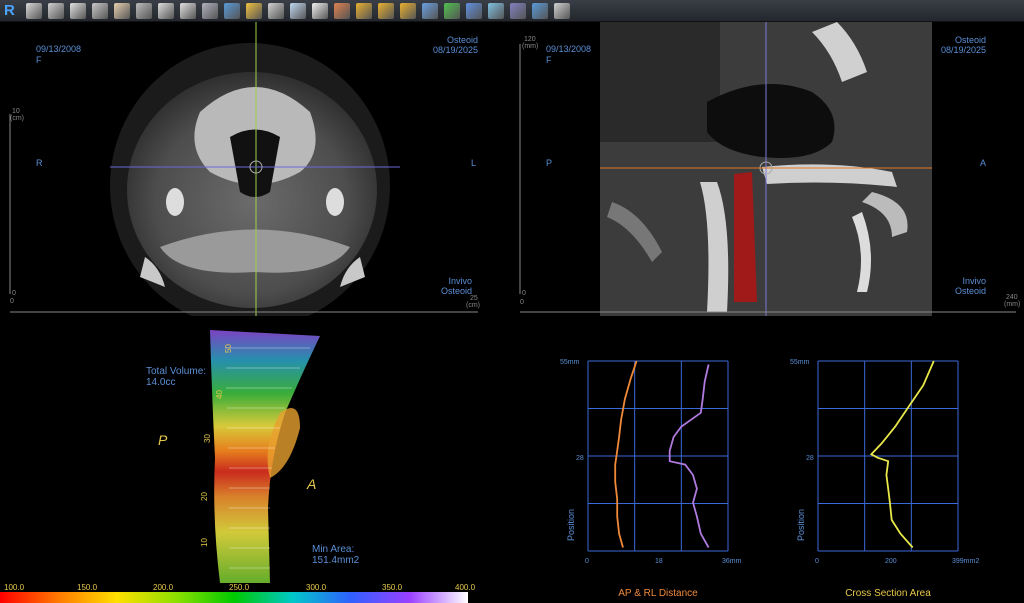  What do you see at coordinates (163, 440) in the screenshot?
I see `posterior-label: P` at bounding box center [163, 440].